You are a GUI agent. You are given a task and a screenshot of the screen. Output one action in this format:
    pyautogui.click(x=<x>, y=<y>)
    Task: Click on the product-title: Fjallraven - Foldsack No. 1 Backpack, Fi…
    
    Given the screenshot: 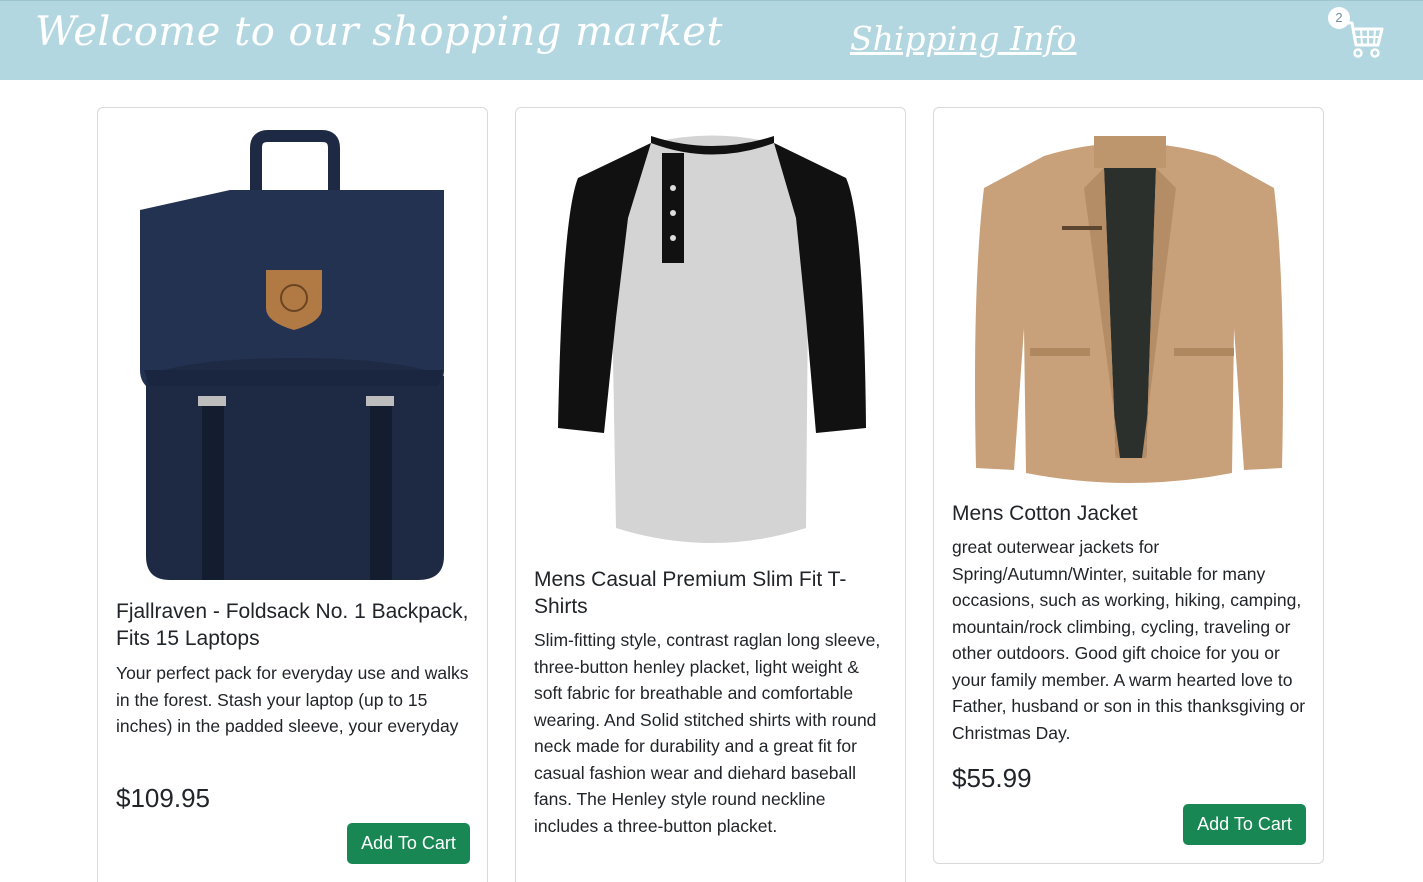 What is the action you would take?
    pyautogui.click(x=292, y=625)
    